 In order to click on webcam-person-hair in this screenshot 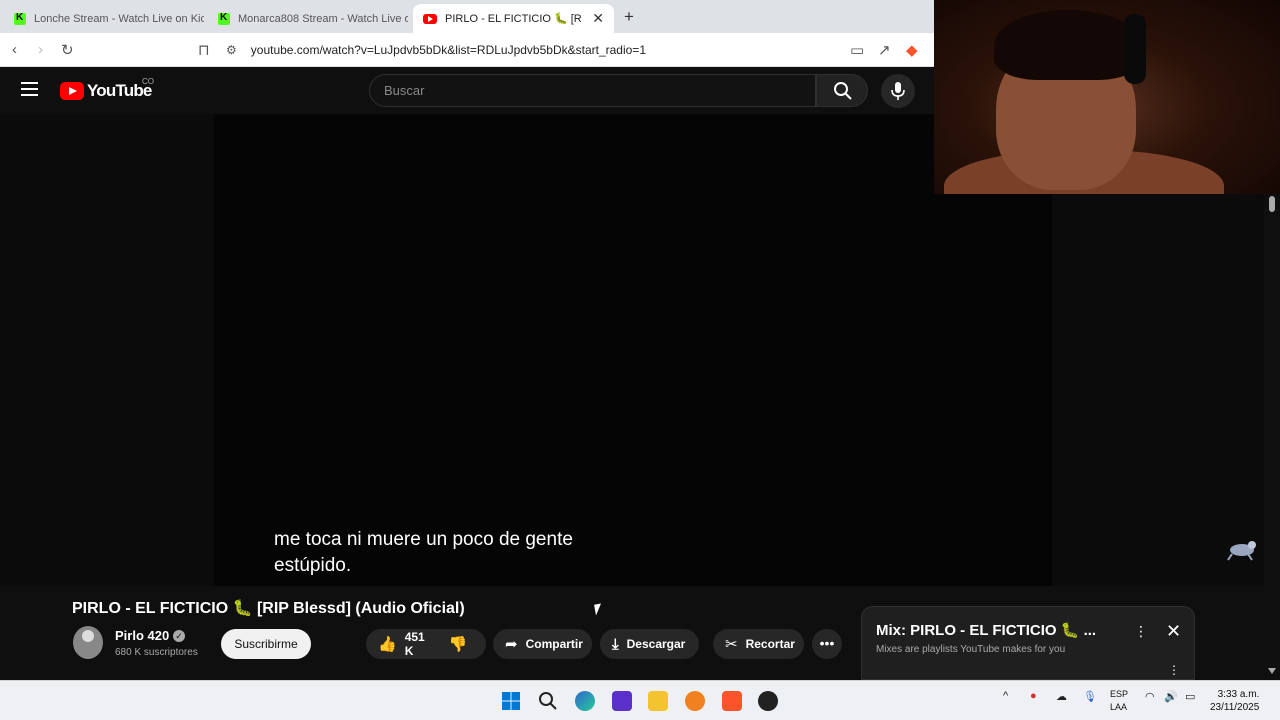, I will do `click(1068, 45)`.